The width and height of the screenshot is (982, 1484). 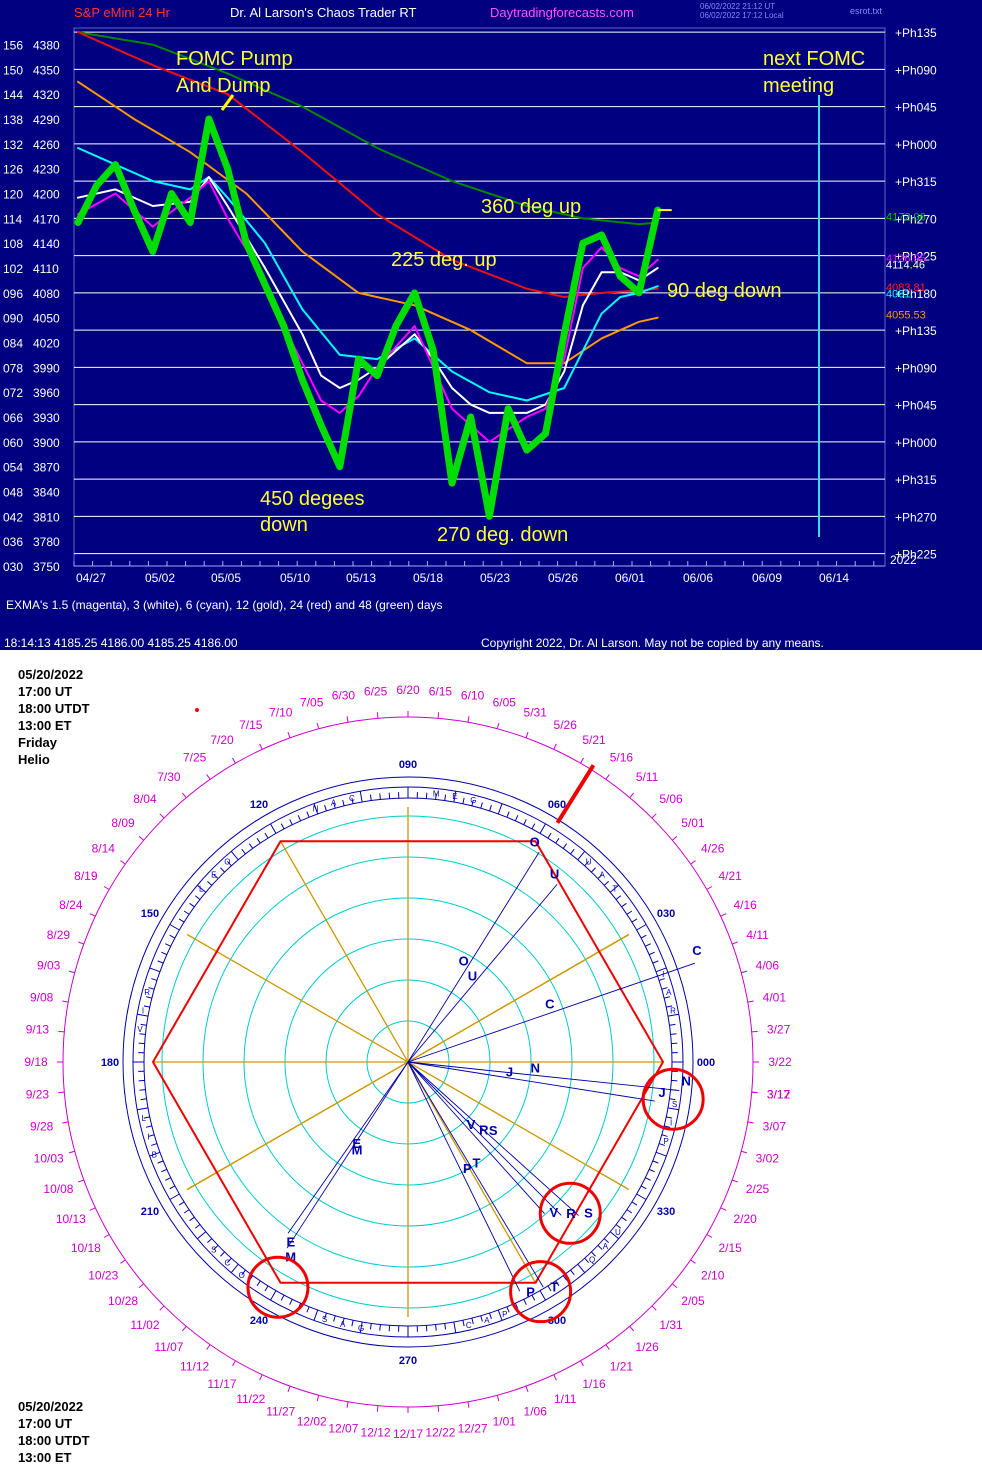 I want to click on y-price-label: 4260, so click(x=46, y=145).